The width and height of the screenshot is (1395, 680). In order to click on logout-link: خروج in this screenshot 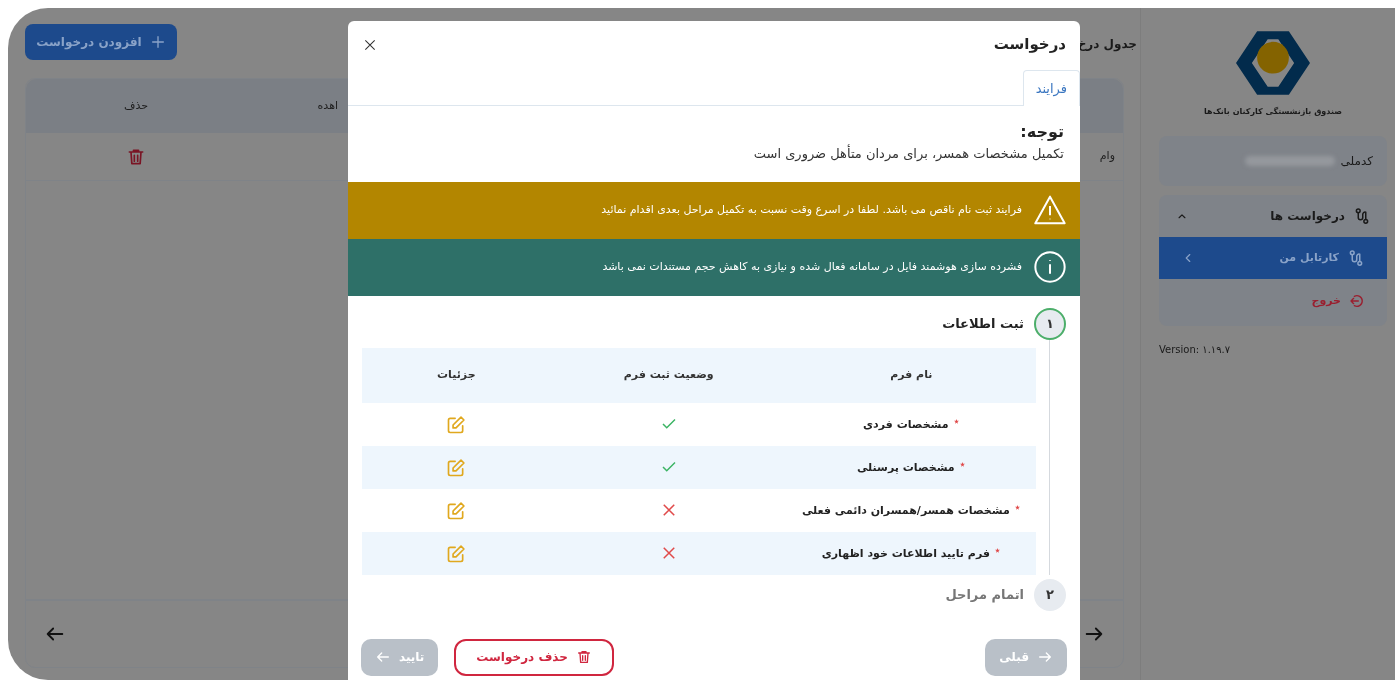, I will do `click(1273, 301)`.